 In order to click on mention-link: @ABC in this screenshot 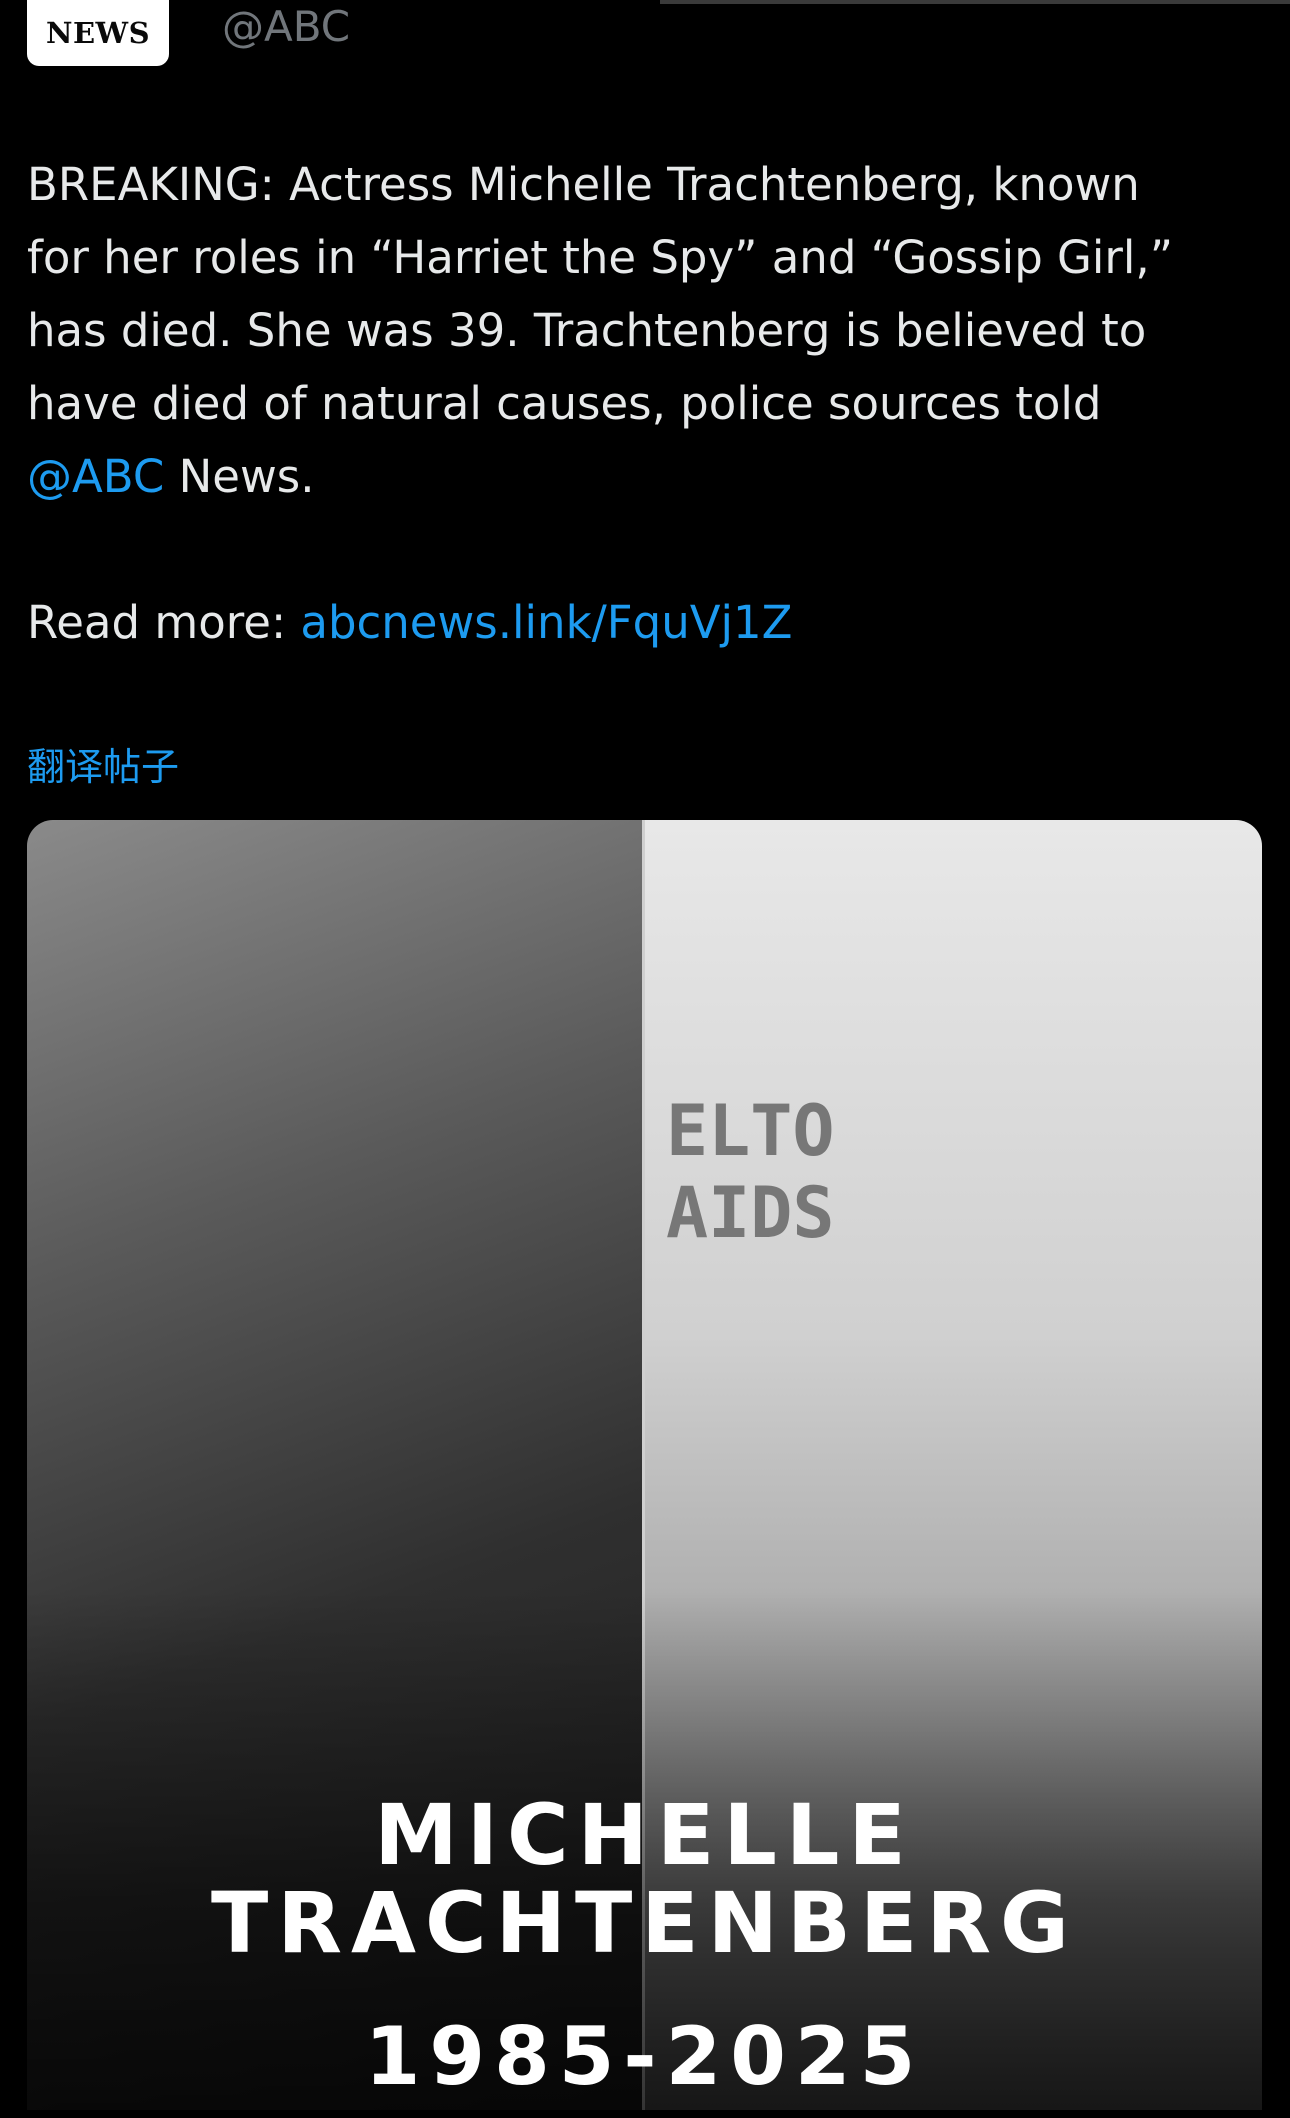, I will do `click(95, 476)`.